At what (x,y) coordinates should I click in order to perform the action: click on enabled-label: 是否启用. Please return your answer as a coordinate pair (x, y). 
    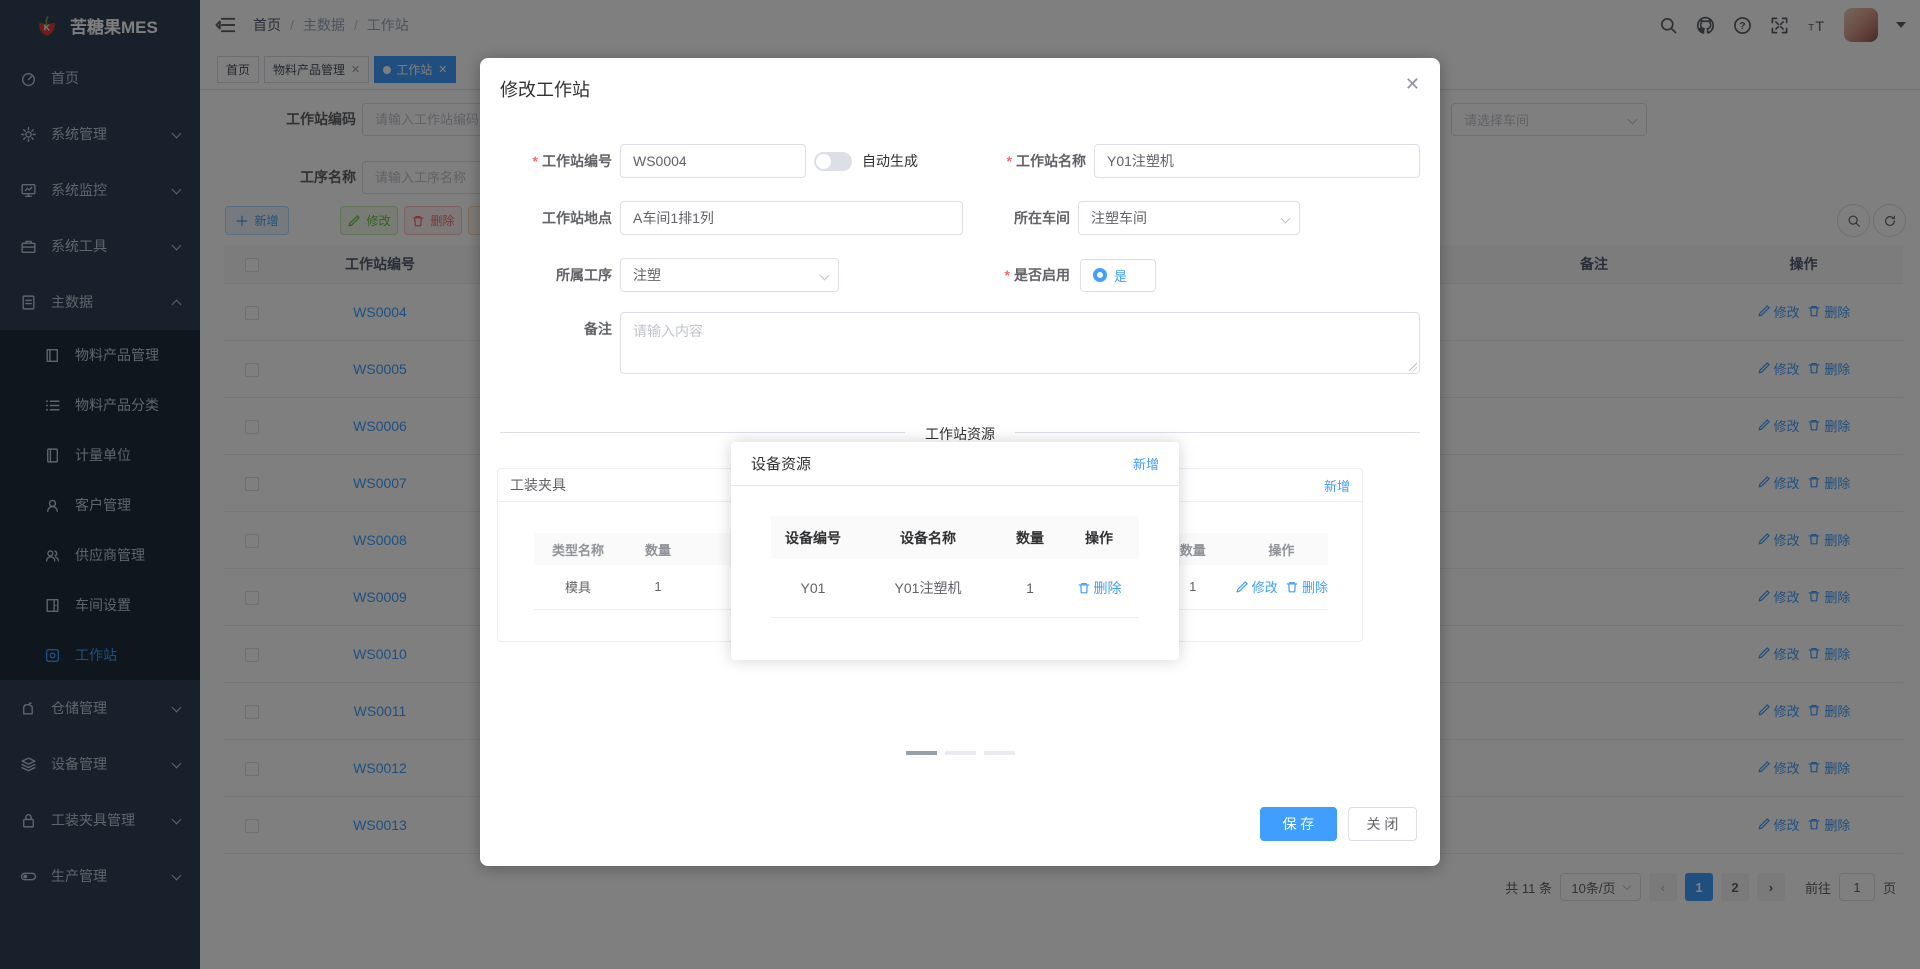
    Looking at the image, I should click on (975, 275).